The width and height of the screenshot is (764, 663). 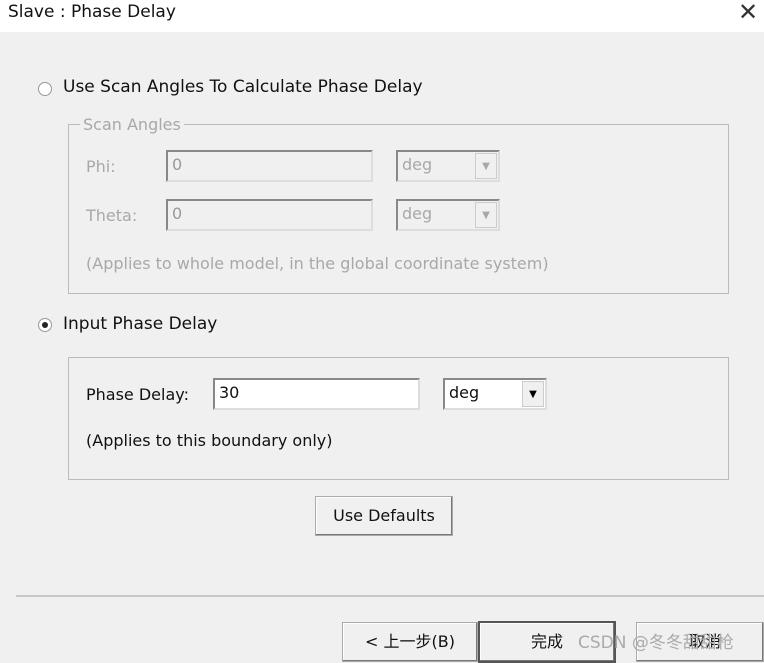 What do you see at coordinates (390, 596) in the screenshot?
I see `divider` at bounding box center [390, 596].